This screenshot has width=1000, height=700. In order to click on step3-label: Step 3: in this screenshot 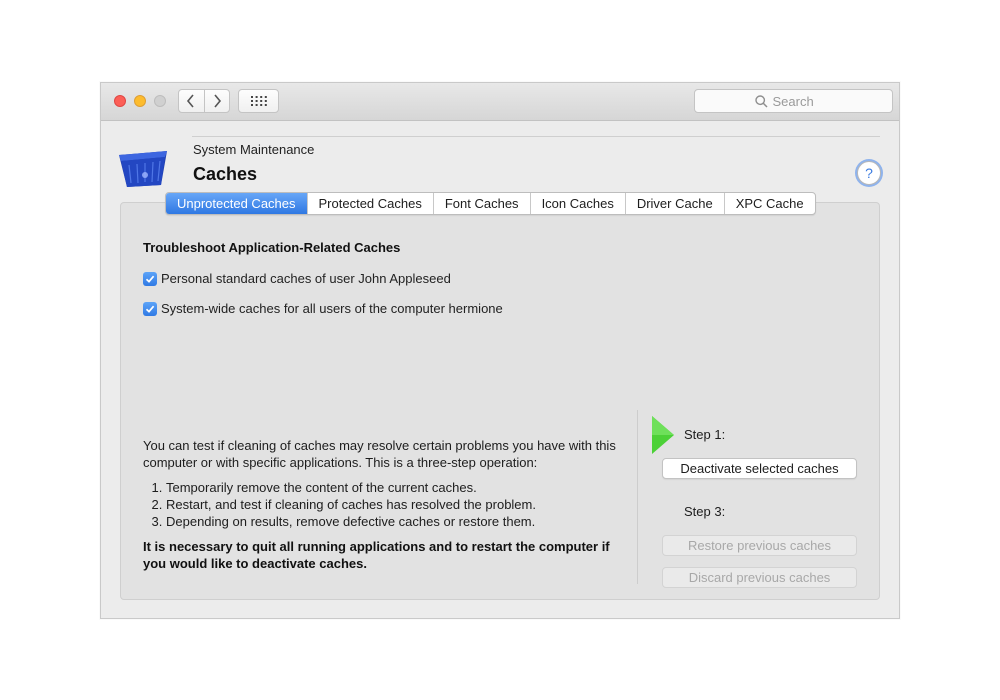, I will do `click(705, 511)`.